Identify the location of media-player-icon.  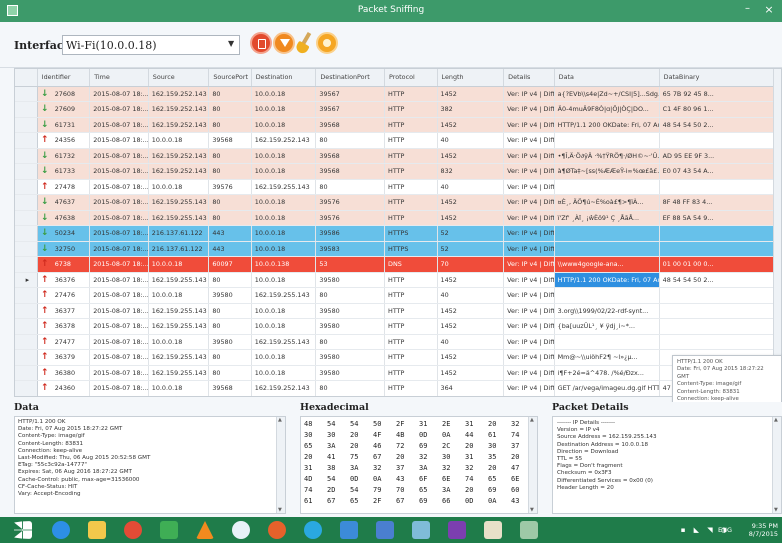
(241, 530).